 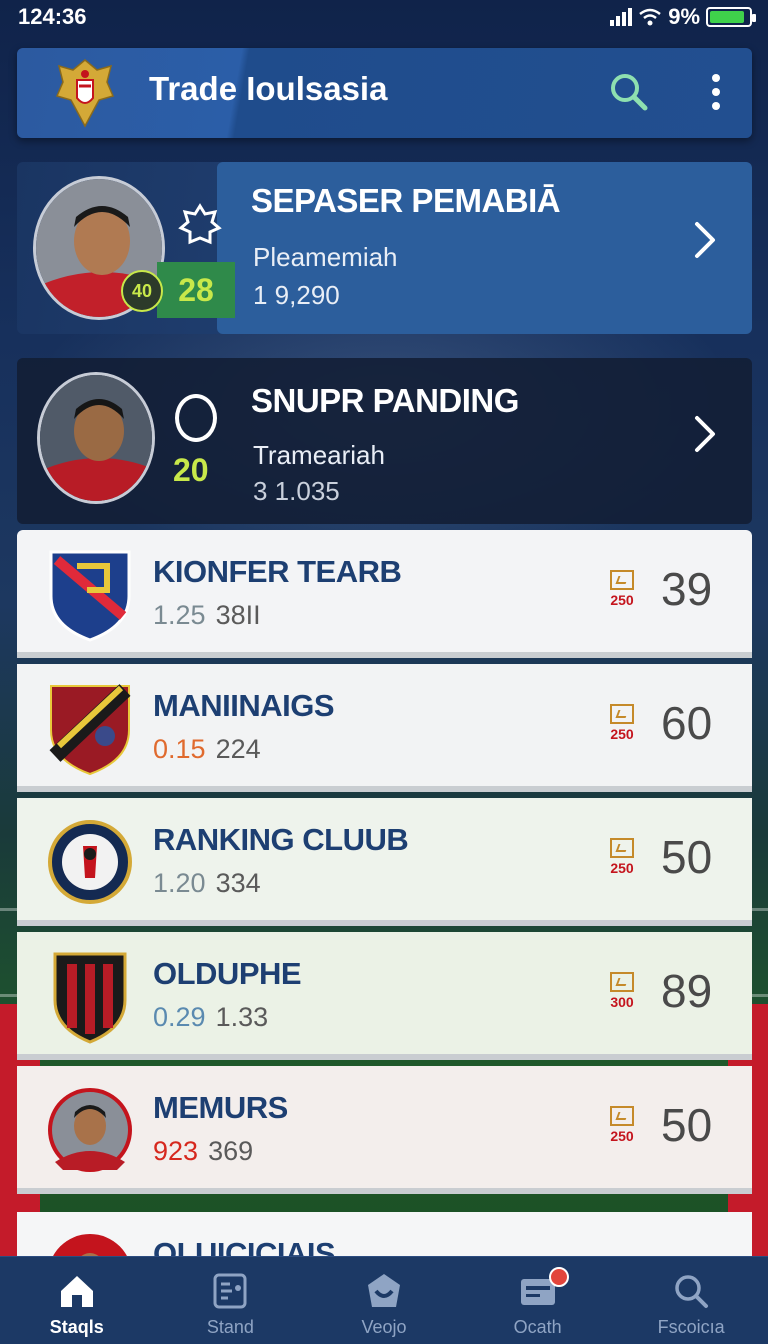 What do you see at coordinates (230, 1327) in the screenshot?
I see `nav-label: Stand` at bounding box center [230, 1327].